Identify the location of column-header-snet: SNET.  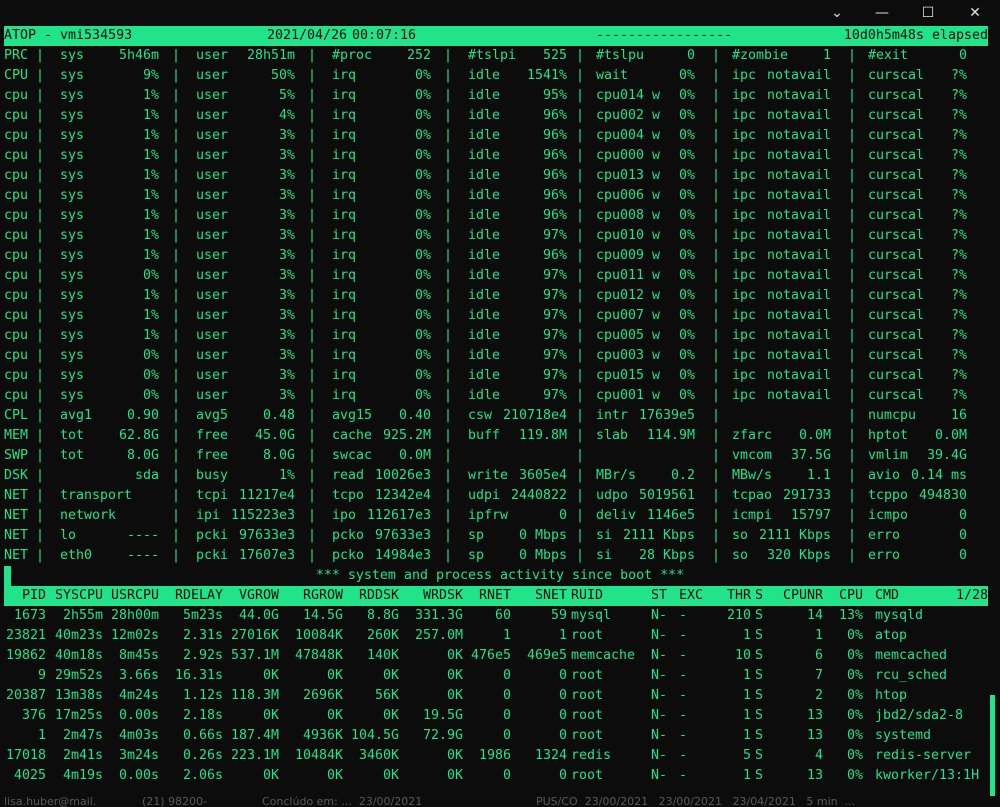
(519, 596).